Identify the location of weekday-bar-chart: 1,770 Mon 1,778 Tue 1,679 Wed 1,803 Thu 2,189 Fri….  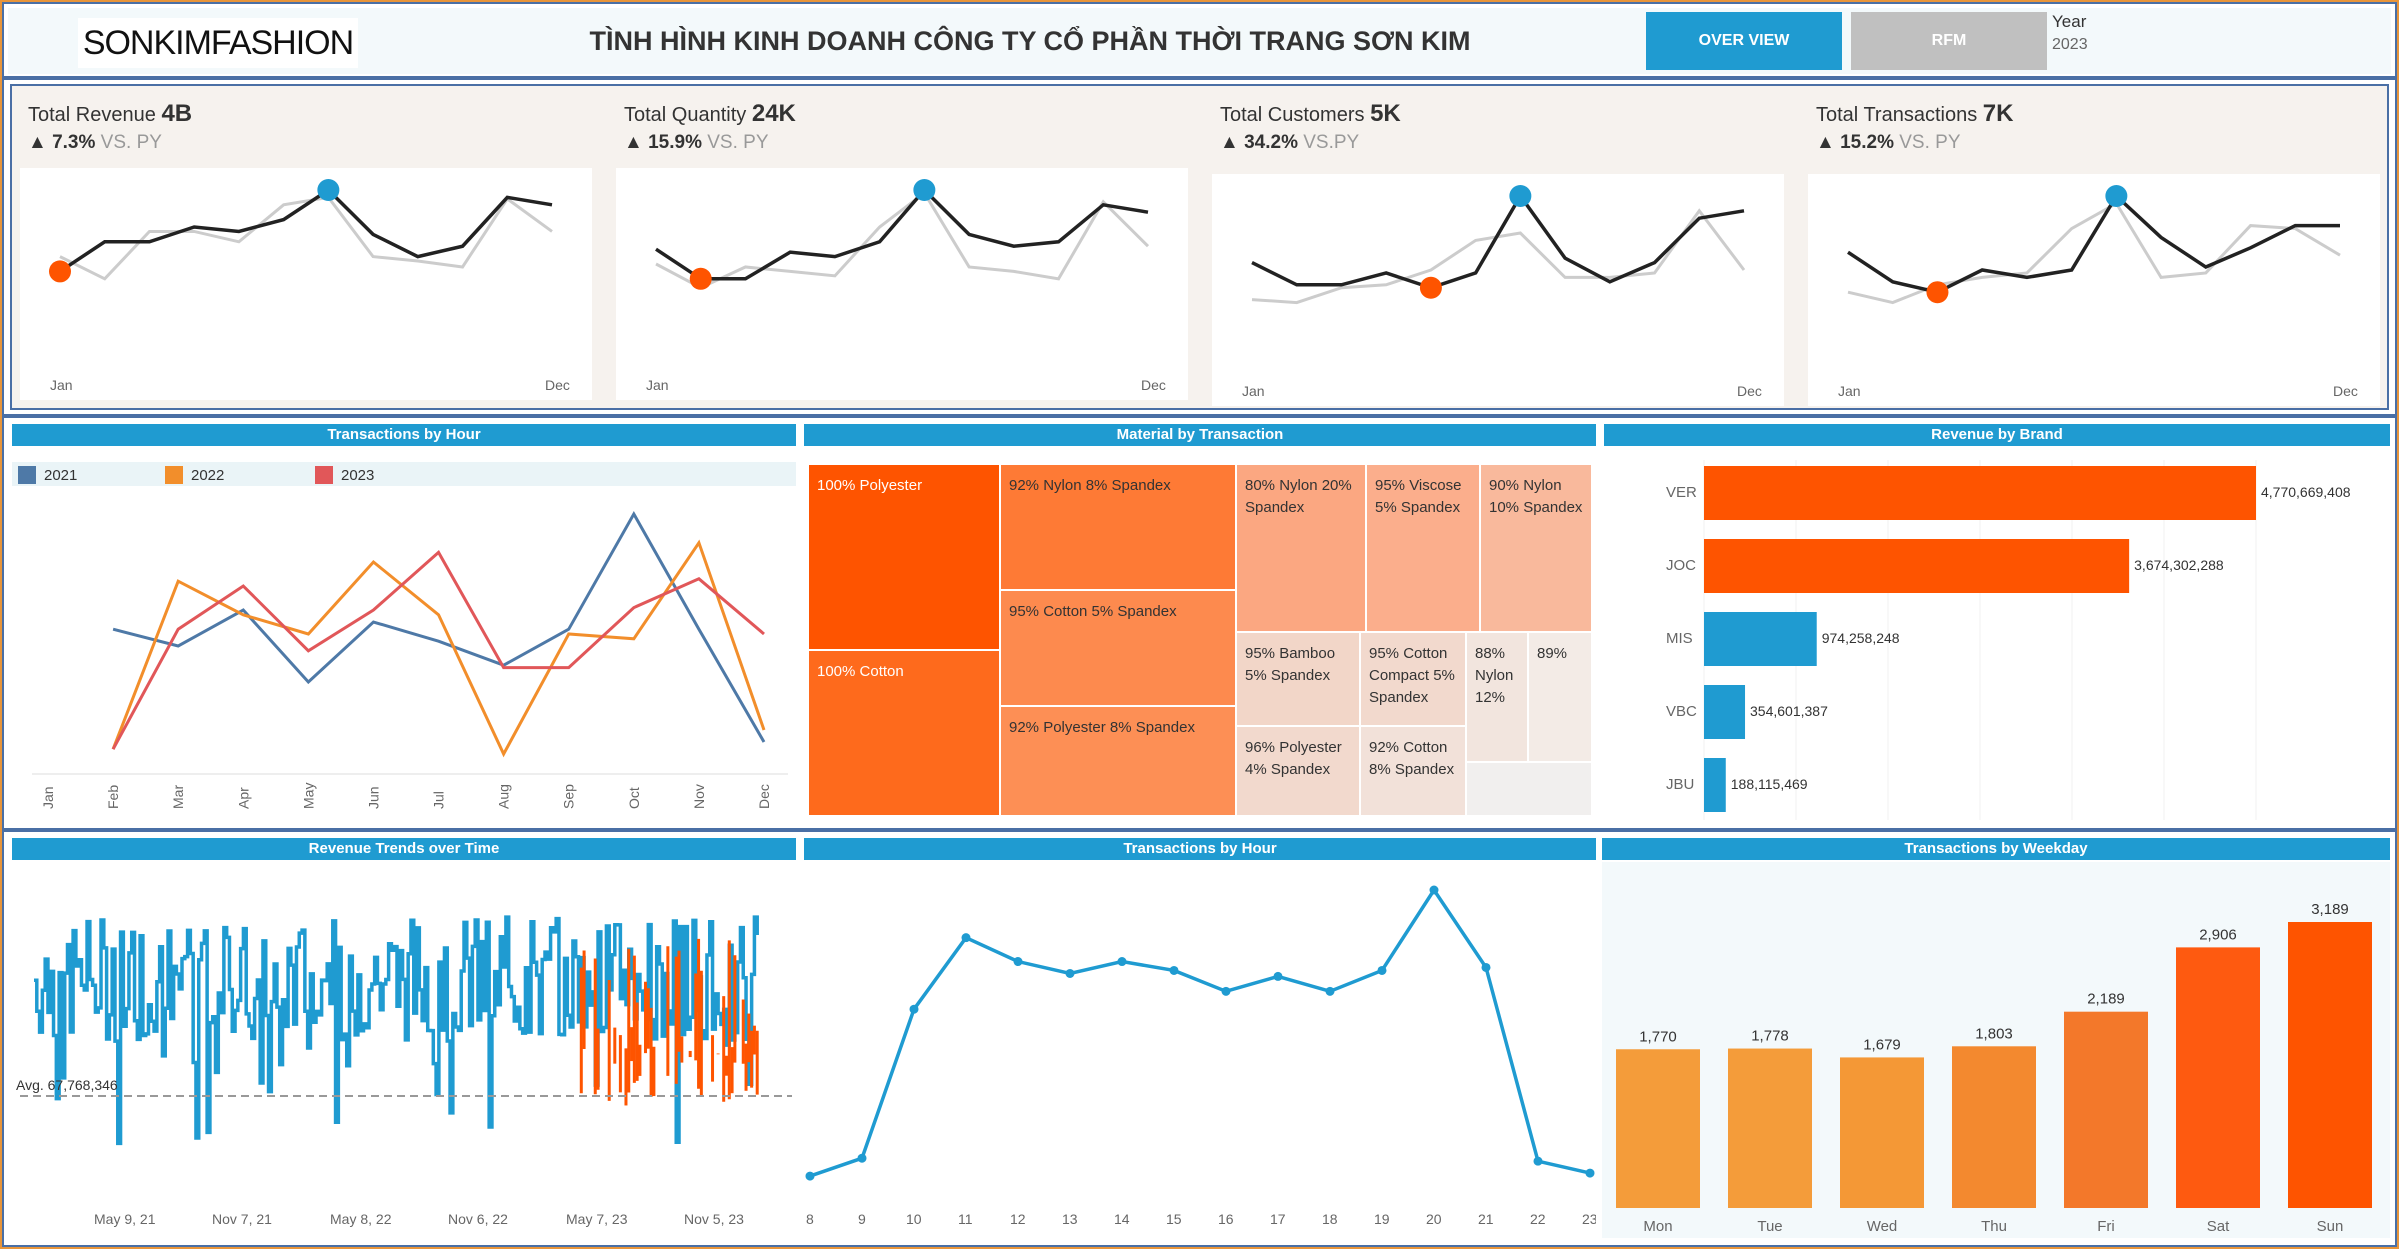
(1996, 1038).